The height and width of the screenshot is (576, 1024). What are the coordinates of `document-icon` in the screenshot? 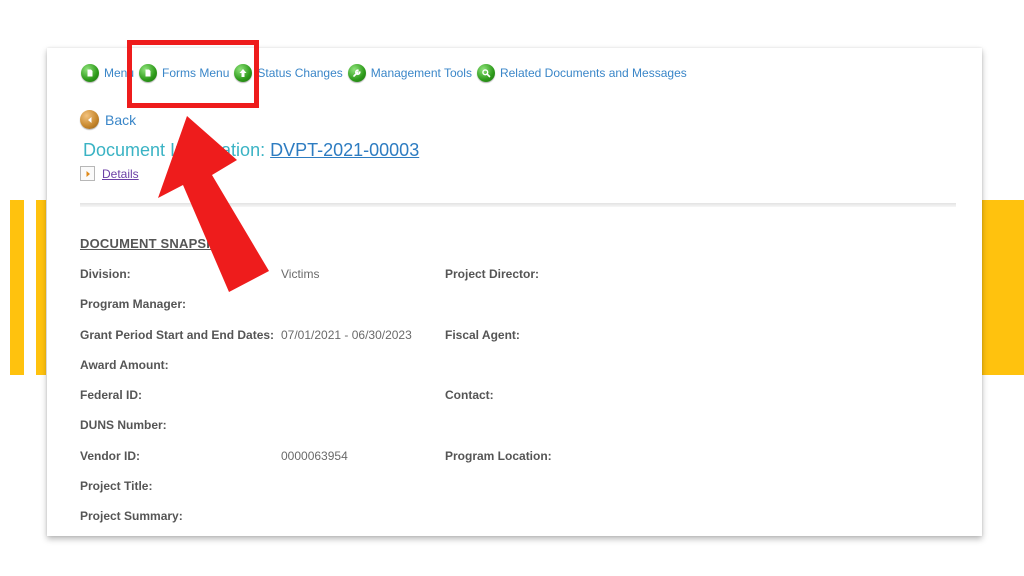 It's located at (90, 73).